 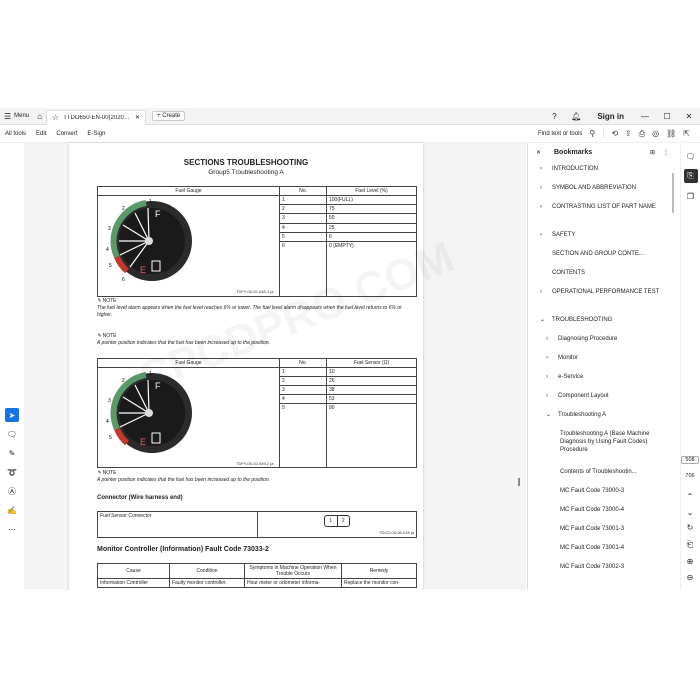 I want to click on table-cell: 4, so click(x=303, y=227).